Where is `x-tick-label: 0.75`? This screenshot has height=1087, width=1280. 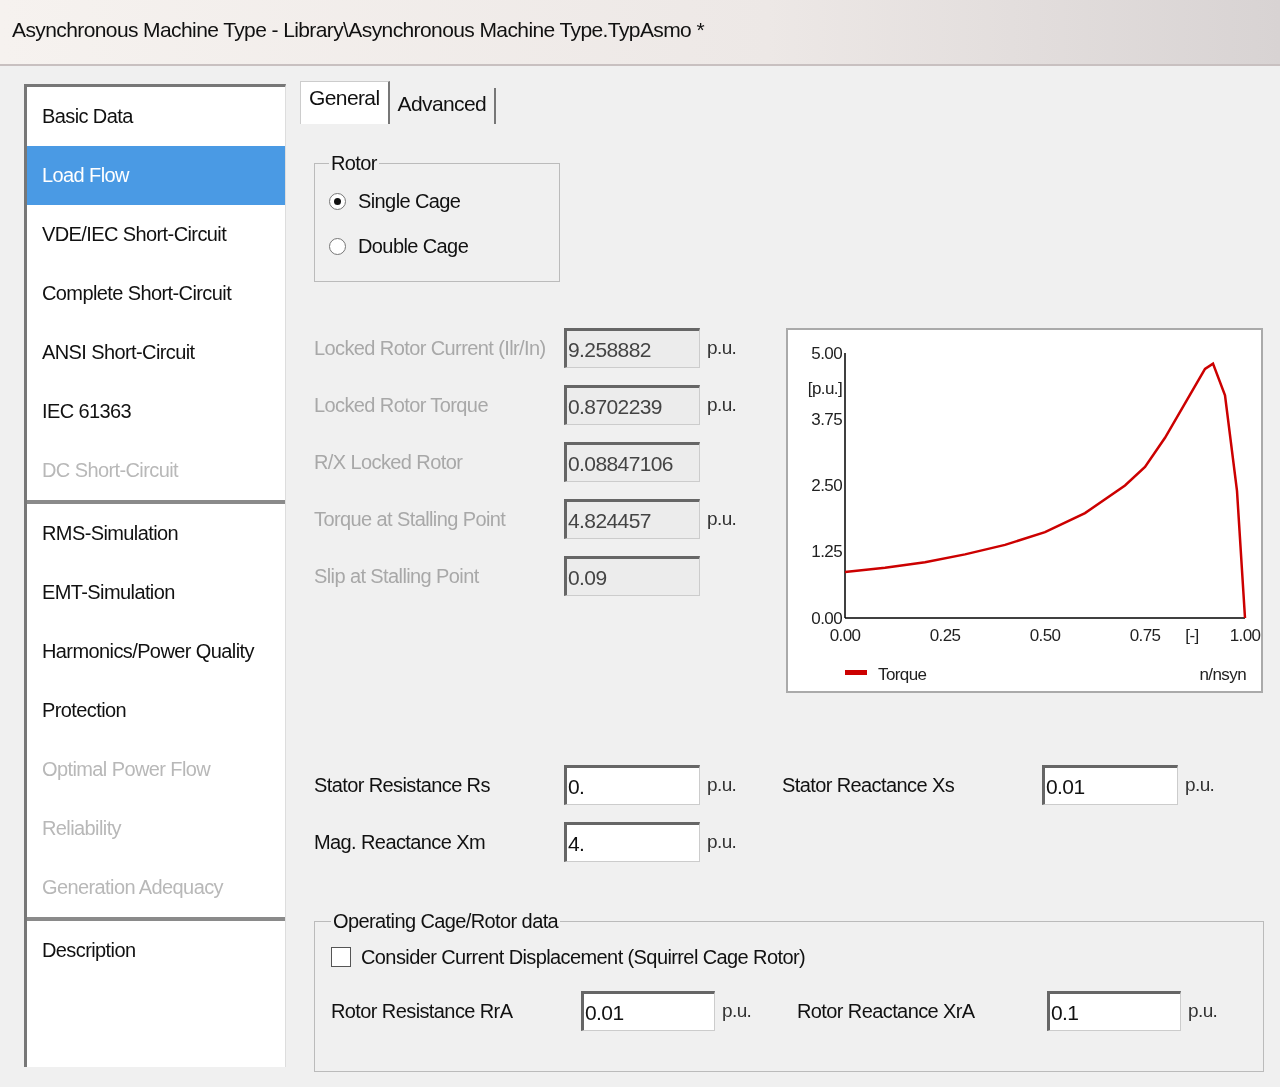
x-tick-label: 0.75 is located at coordinates (1145, 635).